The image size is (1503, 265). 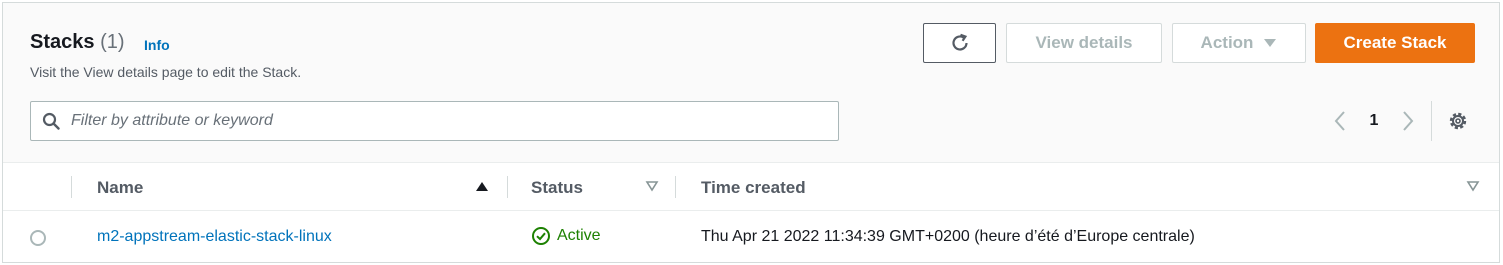 I want to click on check-circle-icon, so click(x=541, y=236).